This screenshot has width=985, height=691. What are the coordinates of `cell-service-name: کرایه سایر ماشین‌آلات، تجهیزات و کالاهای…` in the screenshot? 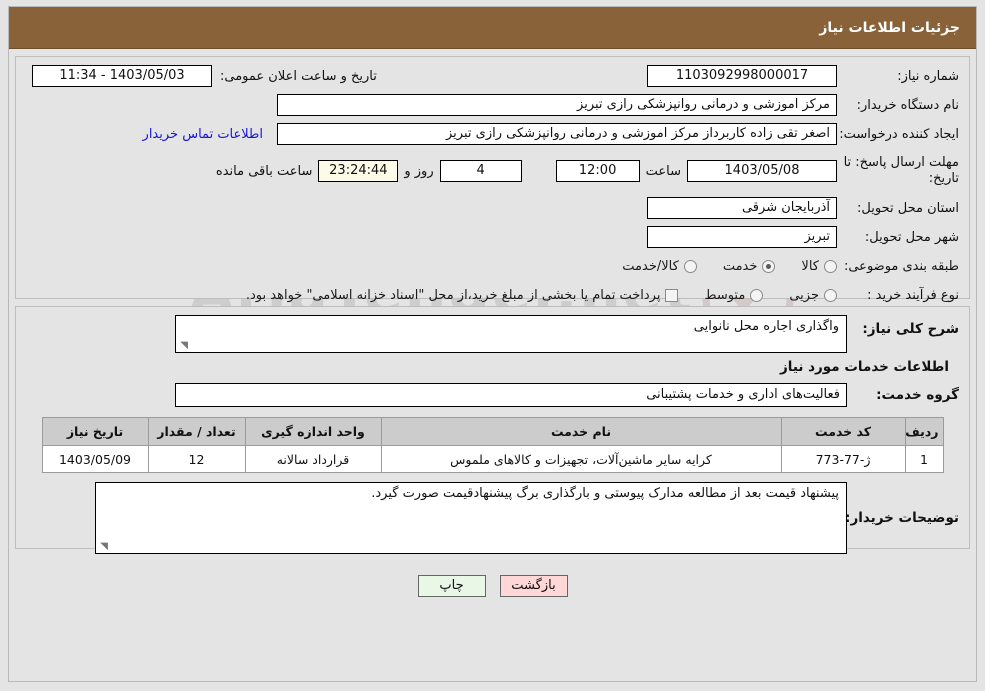 It's located at (581, 459).